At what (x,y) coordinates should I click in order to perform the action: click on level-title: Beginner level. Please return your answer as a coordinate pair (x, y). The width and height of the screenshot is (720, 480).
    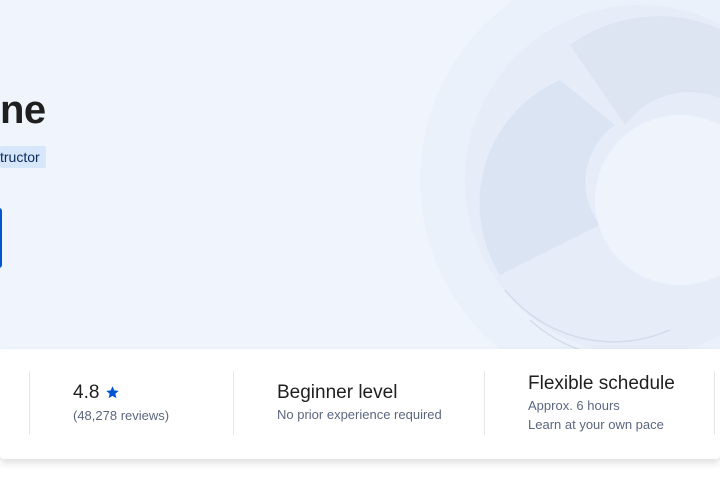
    Looking at the image, I should click on (337, 392).